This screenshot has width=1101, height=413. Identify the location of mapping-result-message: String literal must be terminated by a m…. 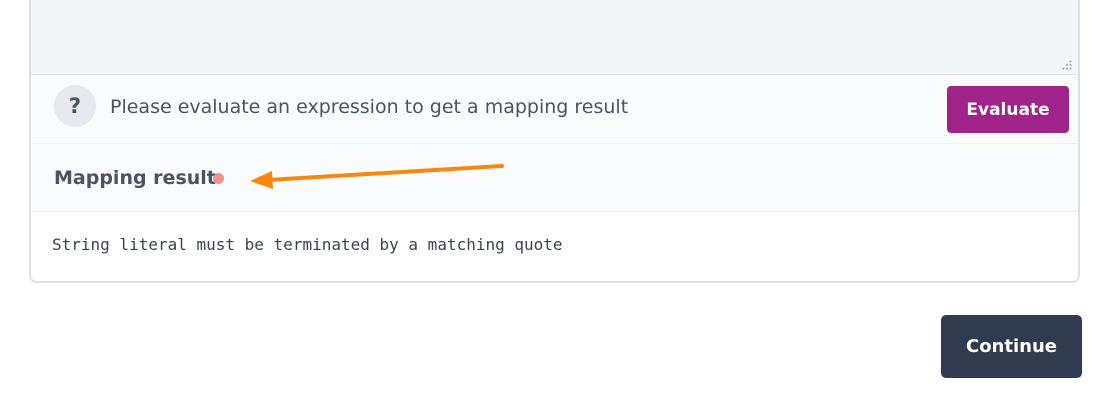
(307, 244).